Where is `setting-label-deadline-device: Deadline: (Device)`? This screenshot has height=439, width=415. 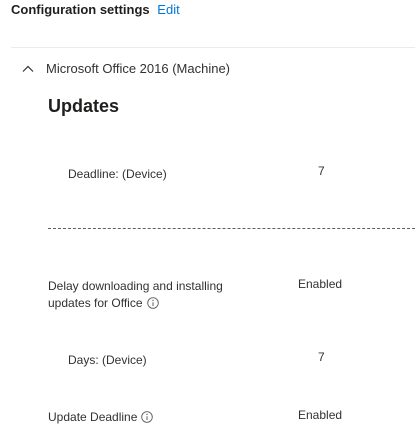 setting-label-deadline-device: Deadline: (Device) is located at coordinates (117, 174).